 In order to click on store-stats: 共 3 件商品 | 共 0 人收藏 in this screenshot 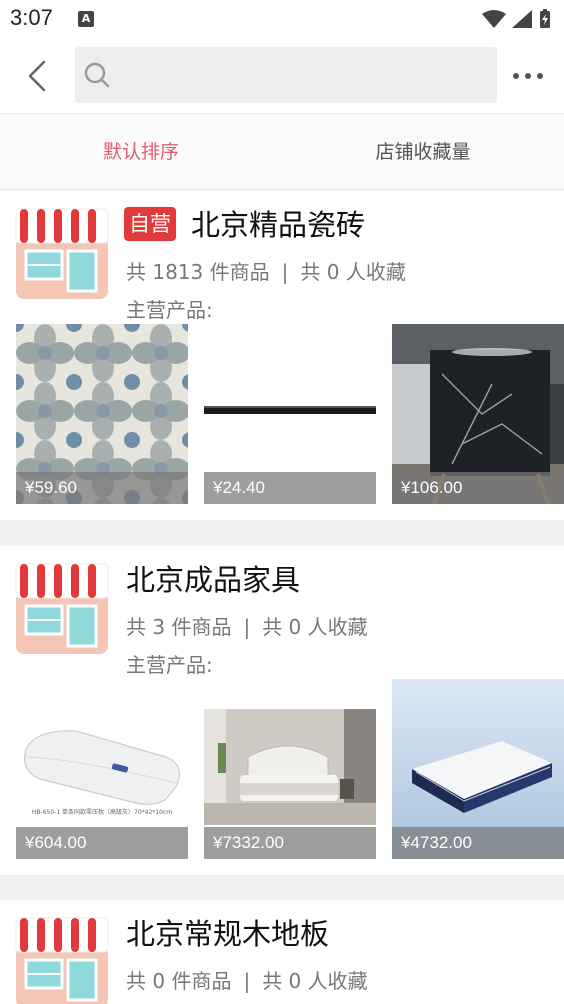, I will do `click(247, 627)`.